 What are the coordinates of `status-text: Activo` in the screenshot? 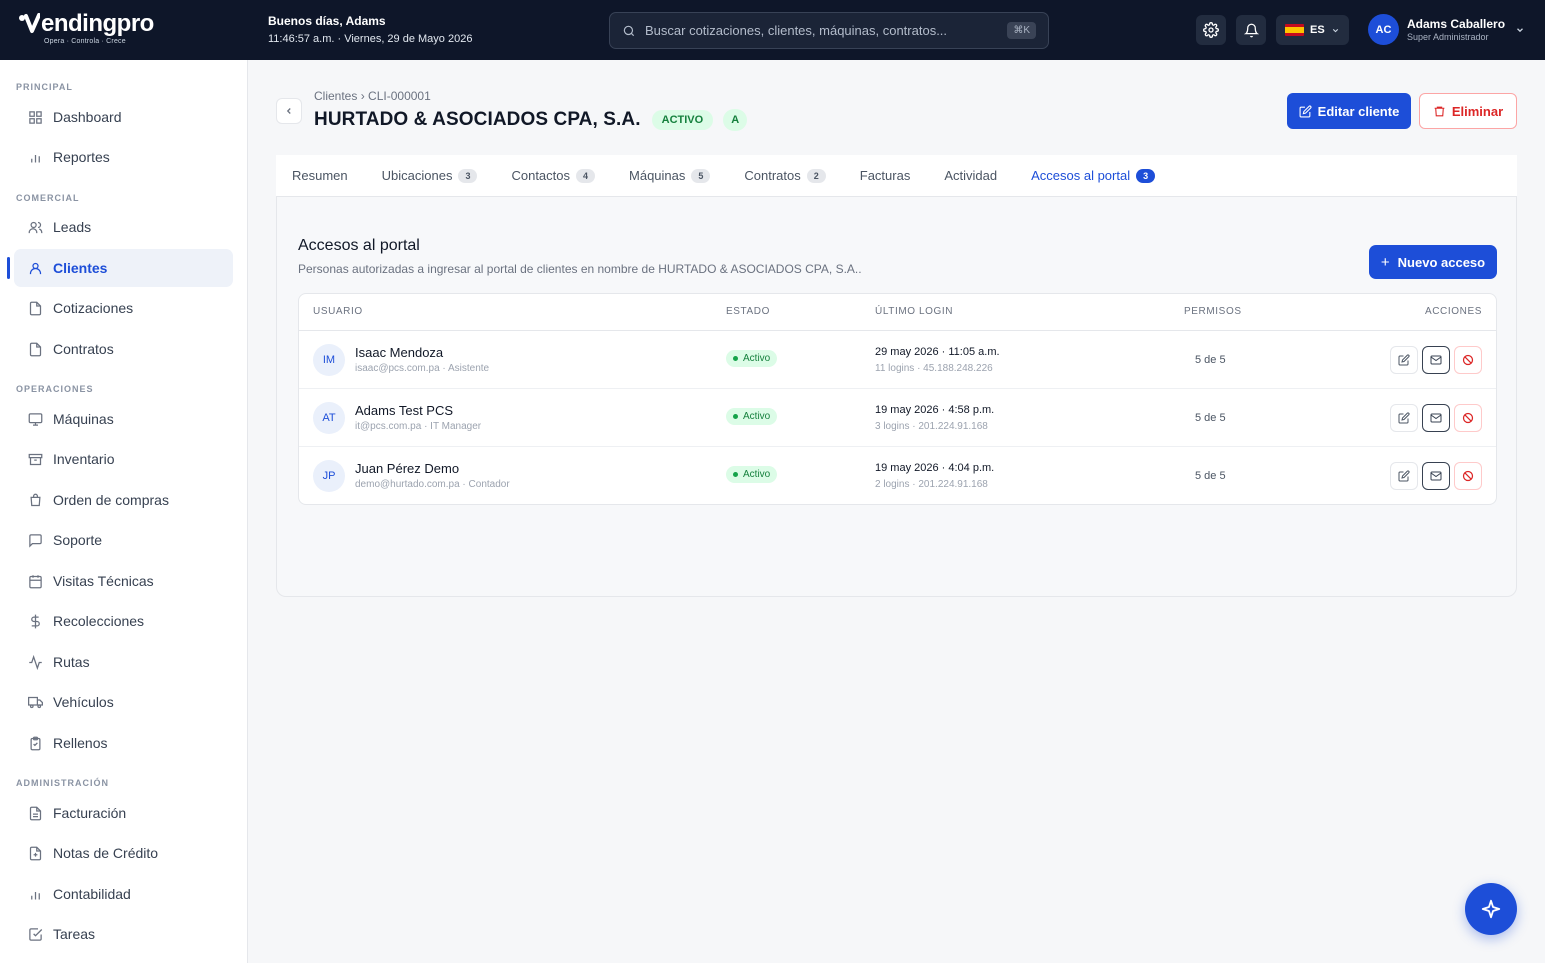 It's located at (757, 358).